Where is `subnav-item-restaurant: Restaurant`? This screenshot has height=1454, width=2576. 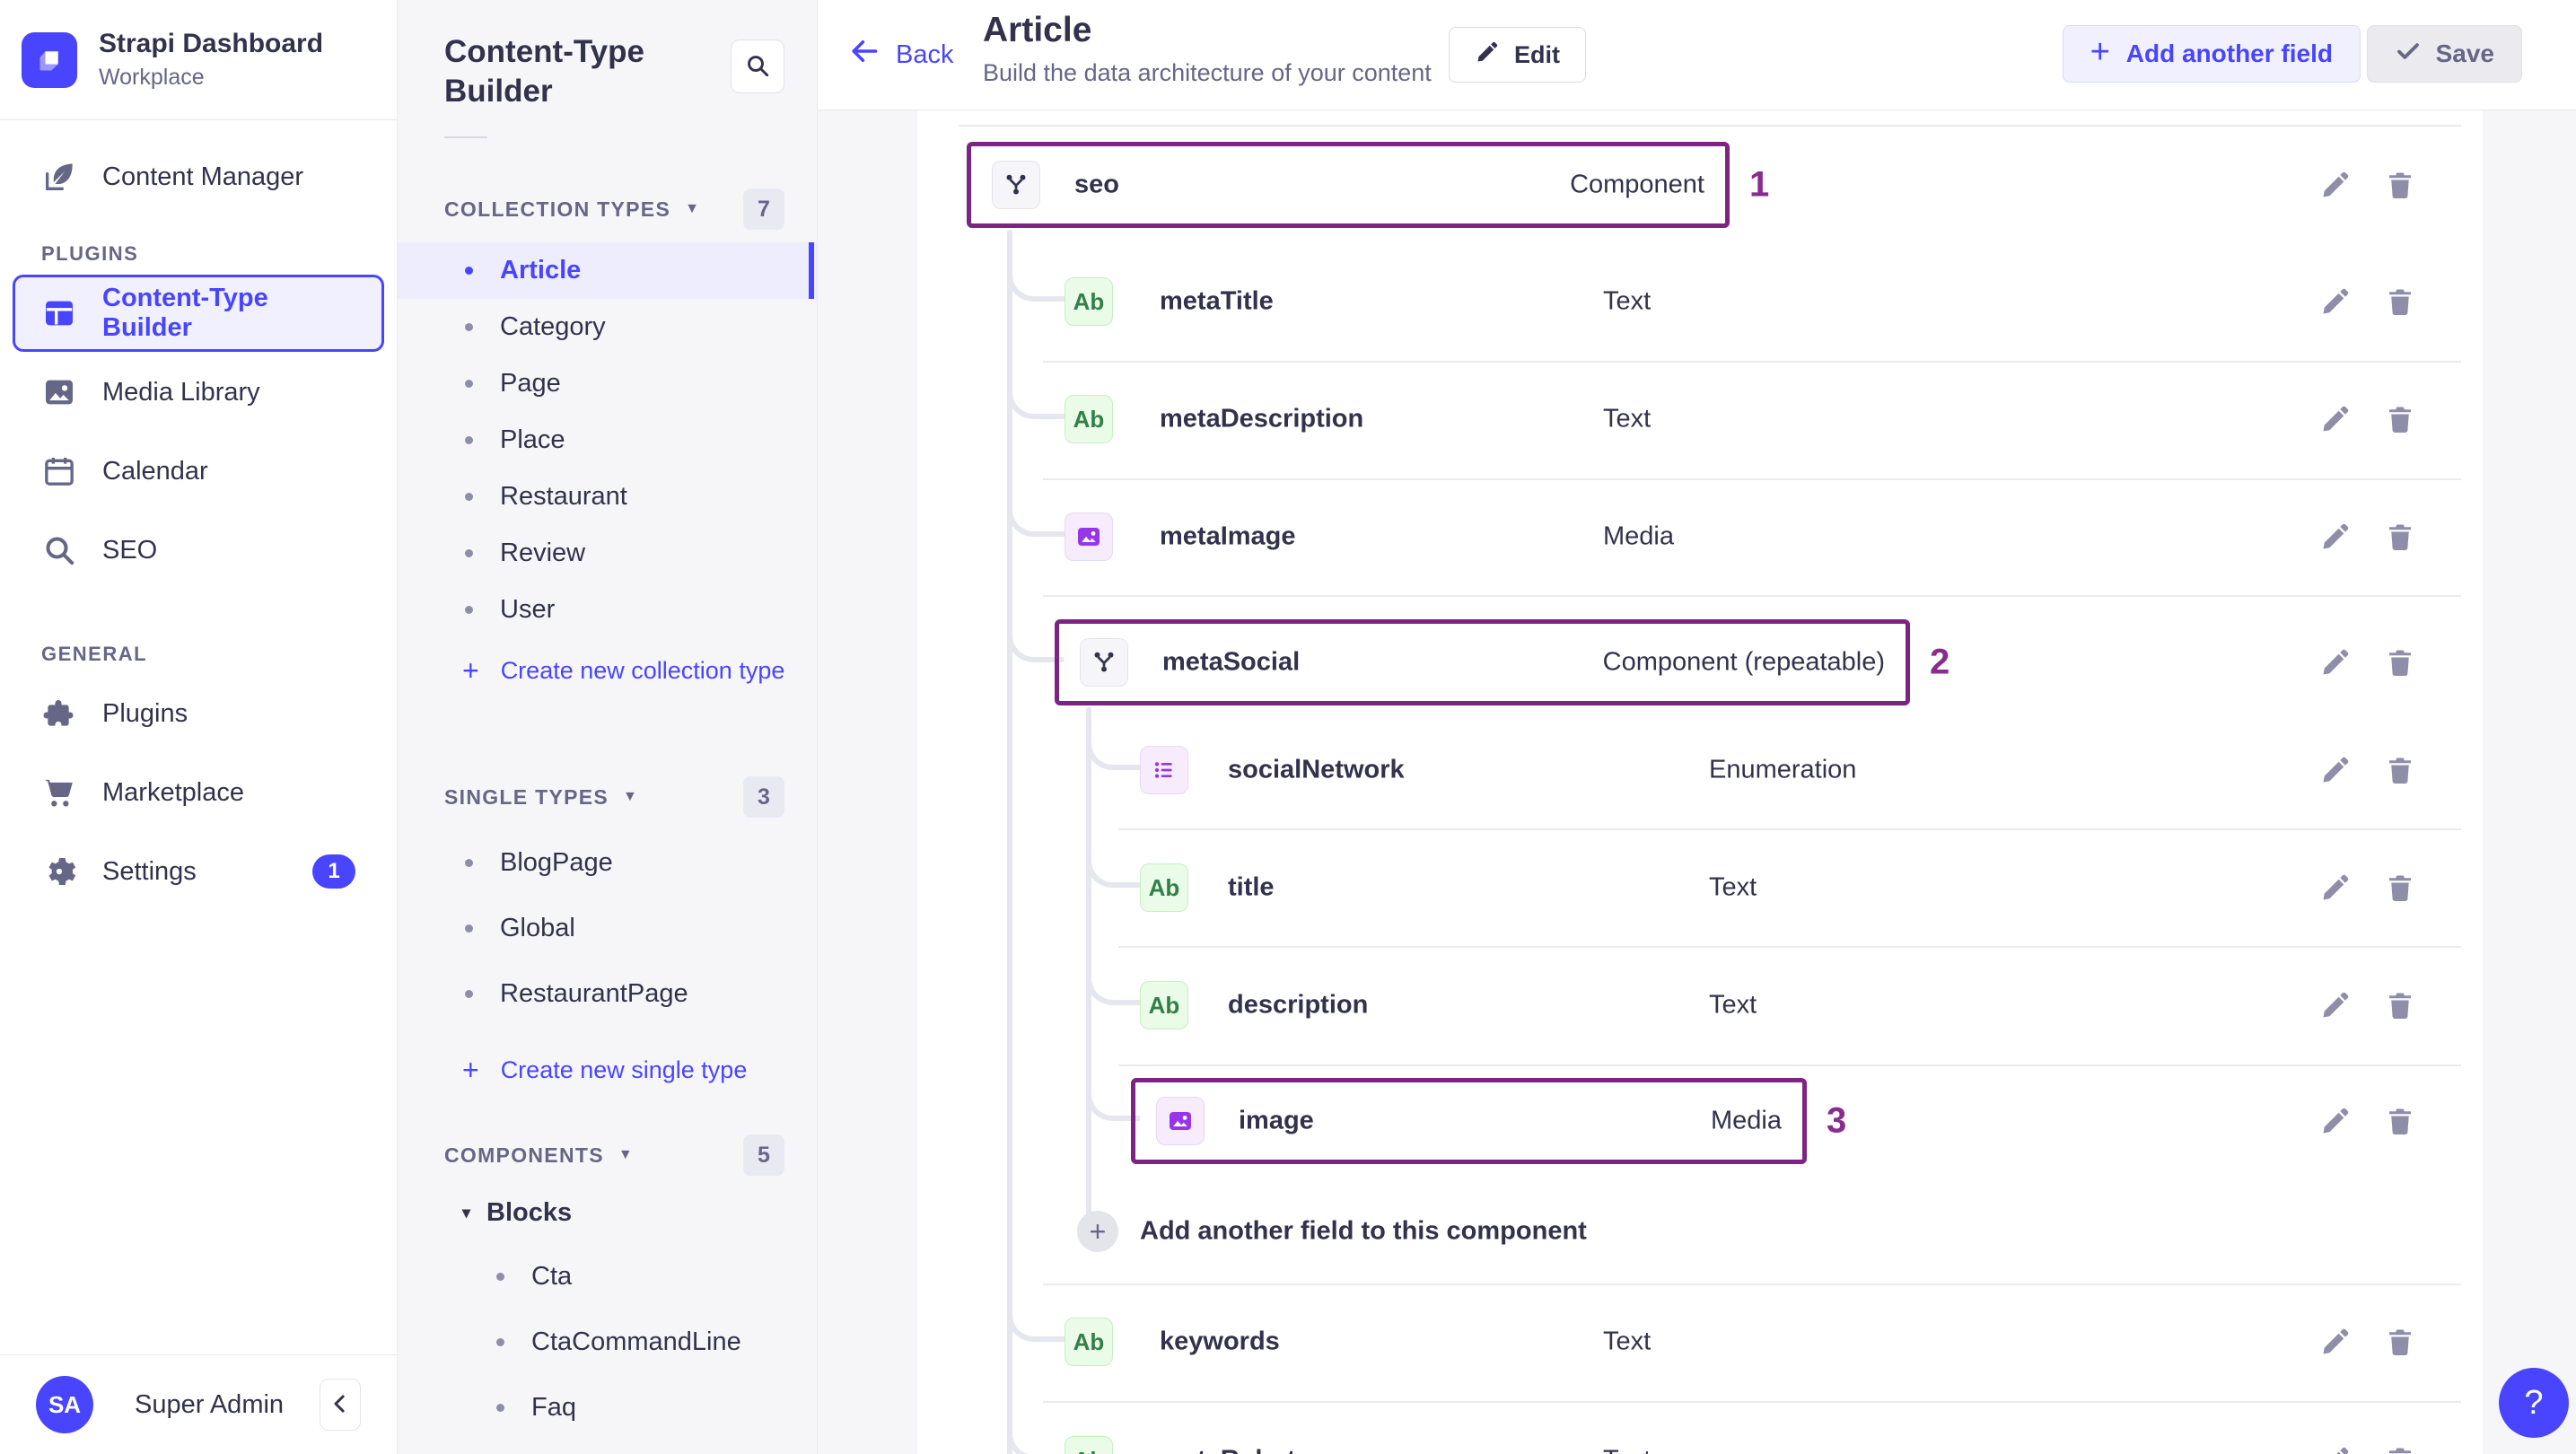
subnav-item-restaurant: Restaurant is located at coordinates (607, 497).